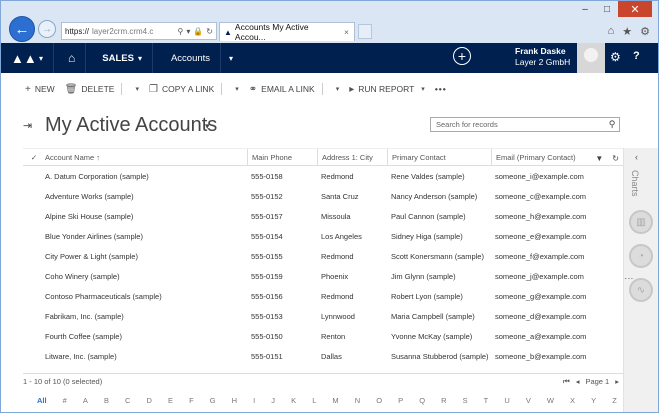  I want to click on cell-account-name: Alpine Ski House (sample), so click(144, 216).